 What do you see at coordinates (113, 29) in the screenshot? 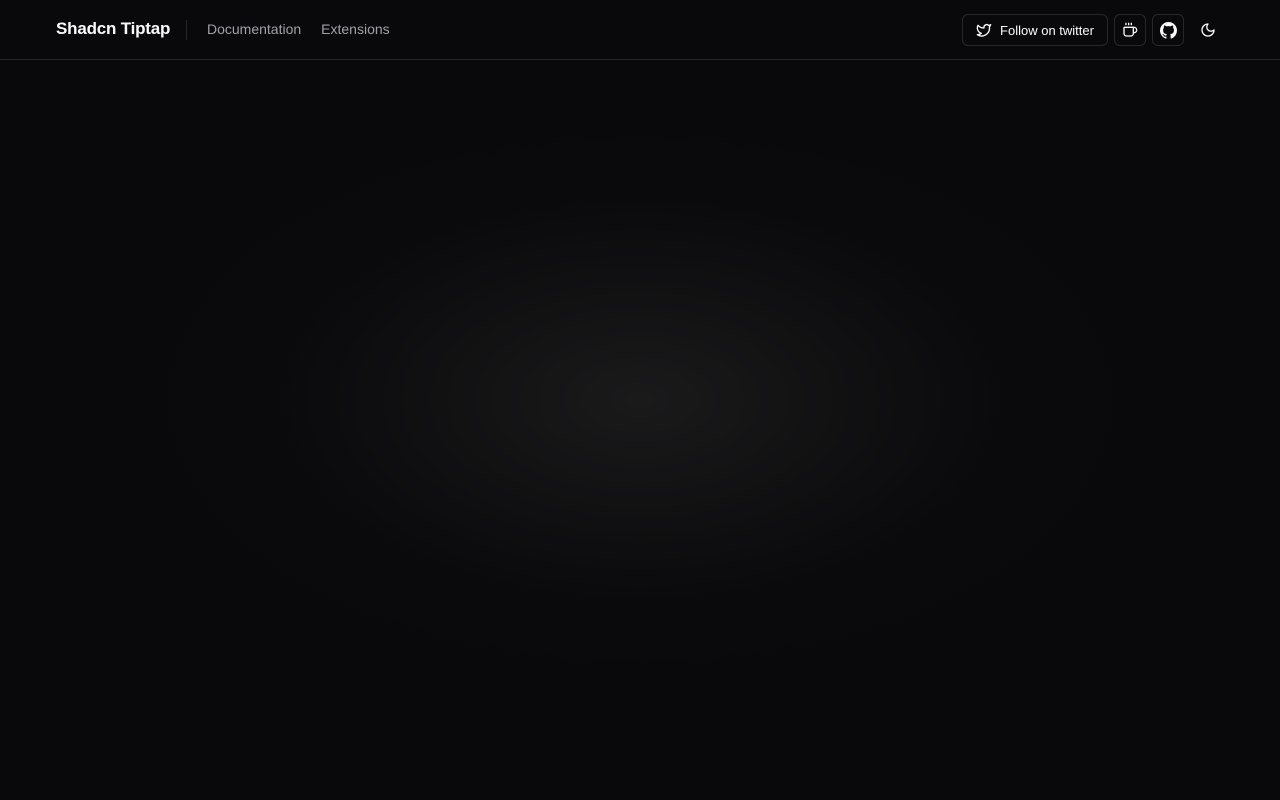
I see `brand-logo-link: Shadcn Tiptap` at bounding box center [113, 29].